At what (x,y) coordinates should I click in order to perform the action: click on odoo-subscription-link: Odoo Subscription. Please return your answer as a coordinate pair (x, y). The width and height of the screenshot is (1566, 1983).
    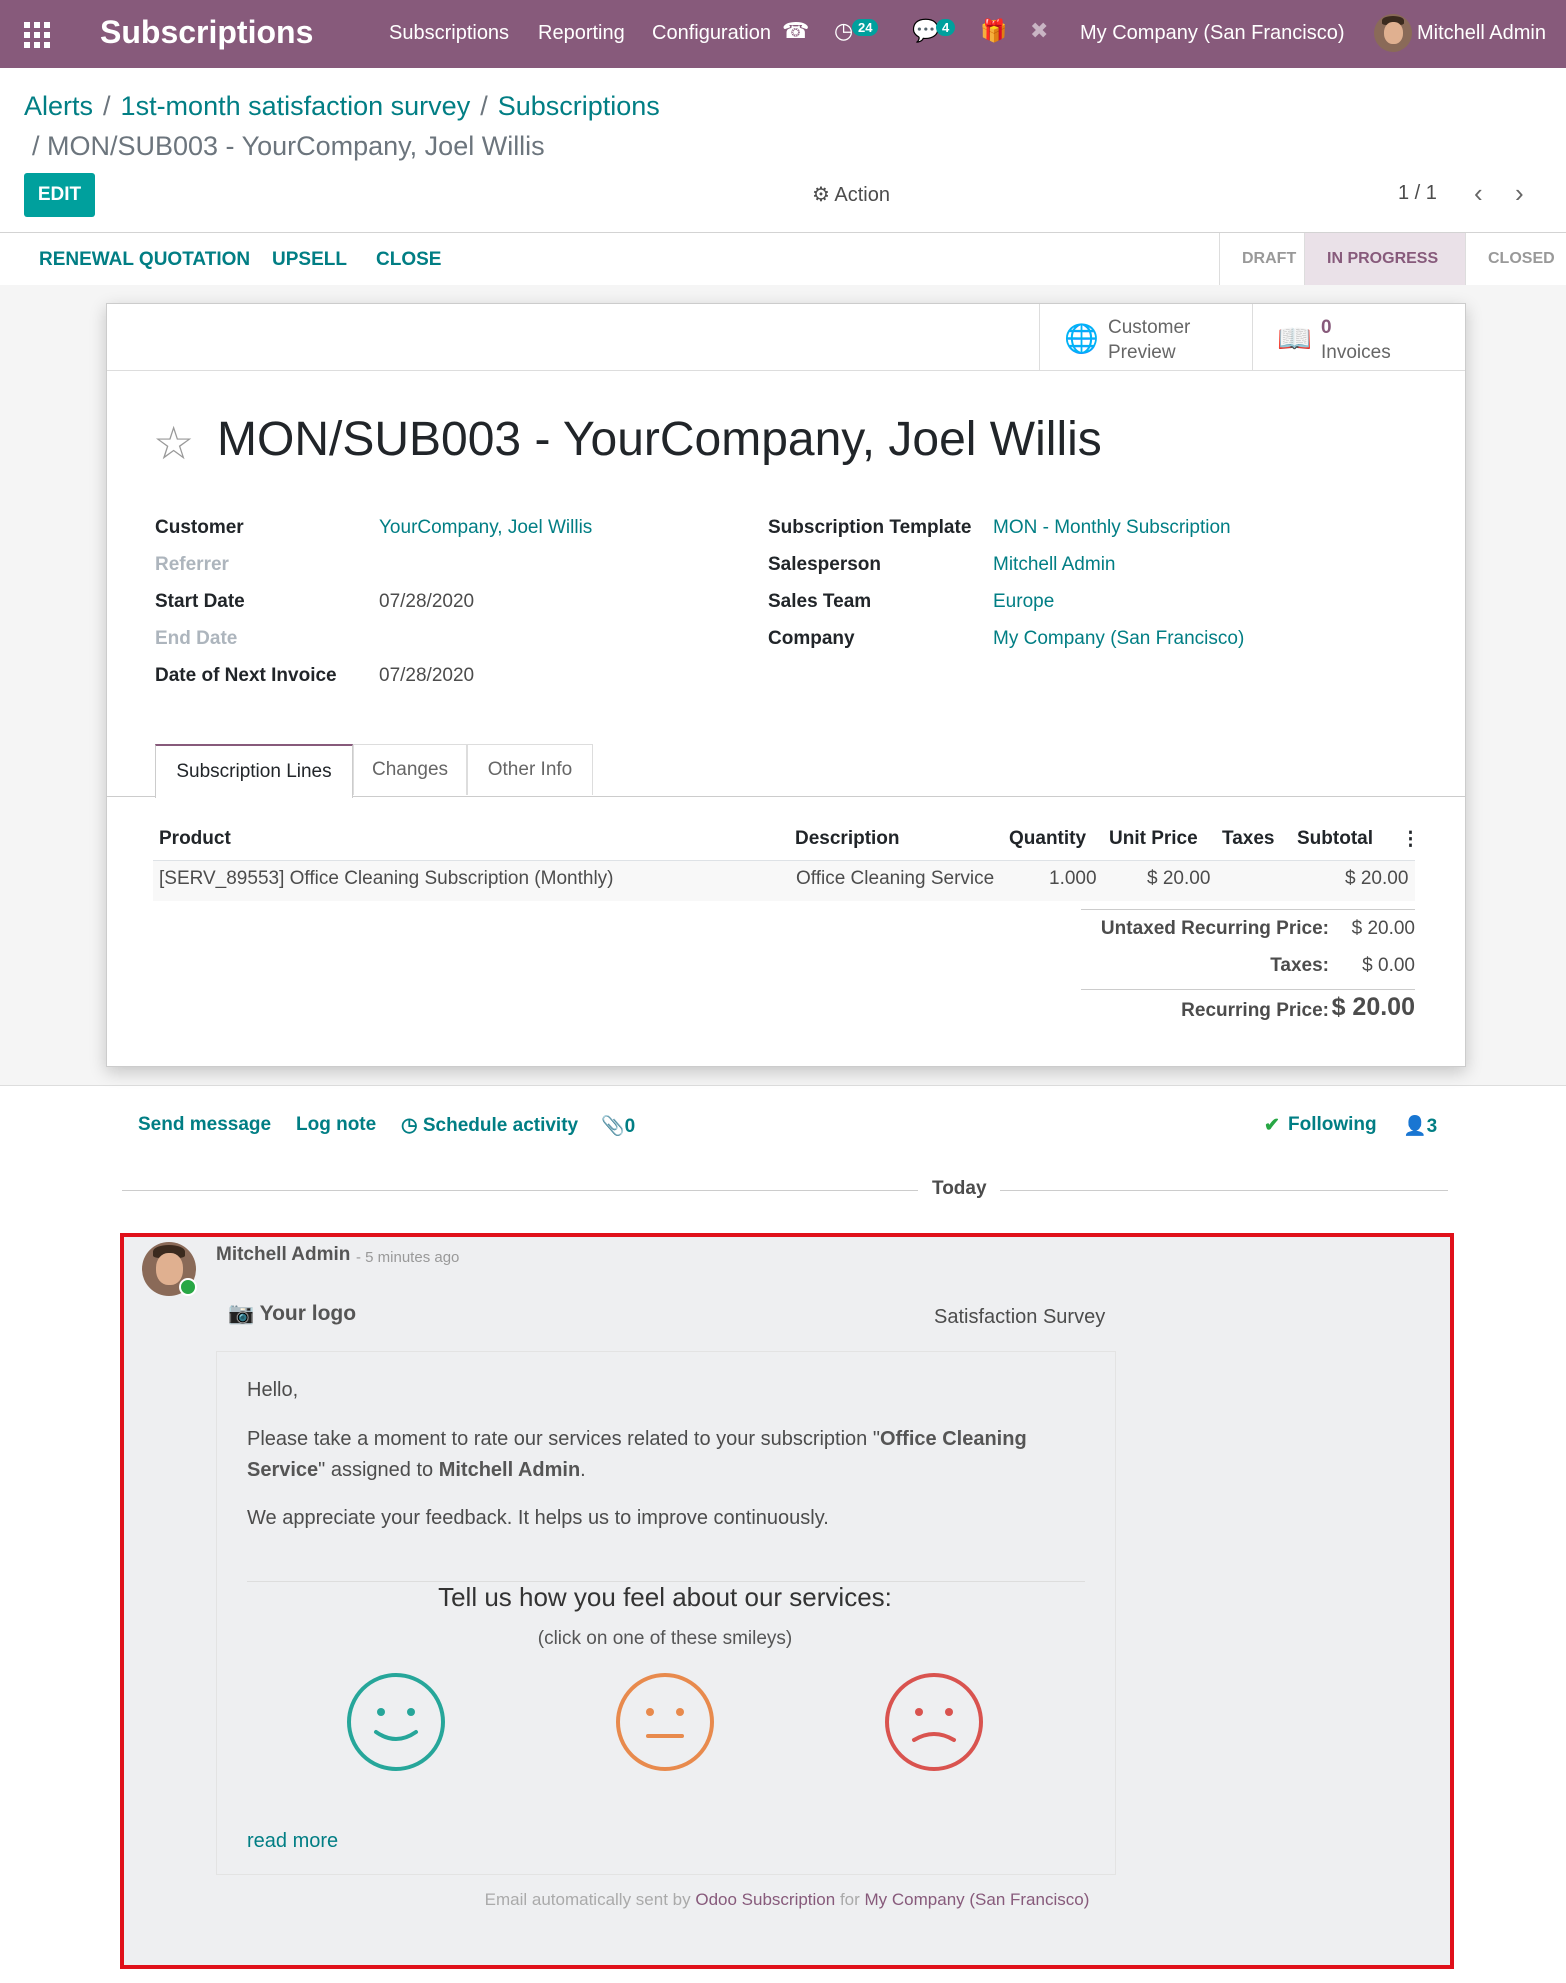
    Looking at the image, I should click on (765, 1899).